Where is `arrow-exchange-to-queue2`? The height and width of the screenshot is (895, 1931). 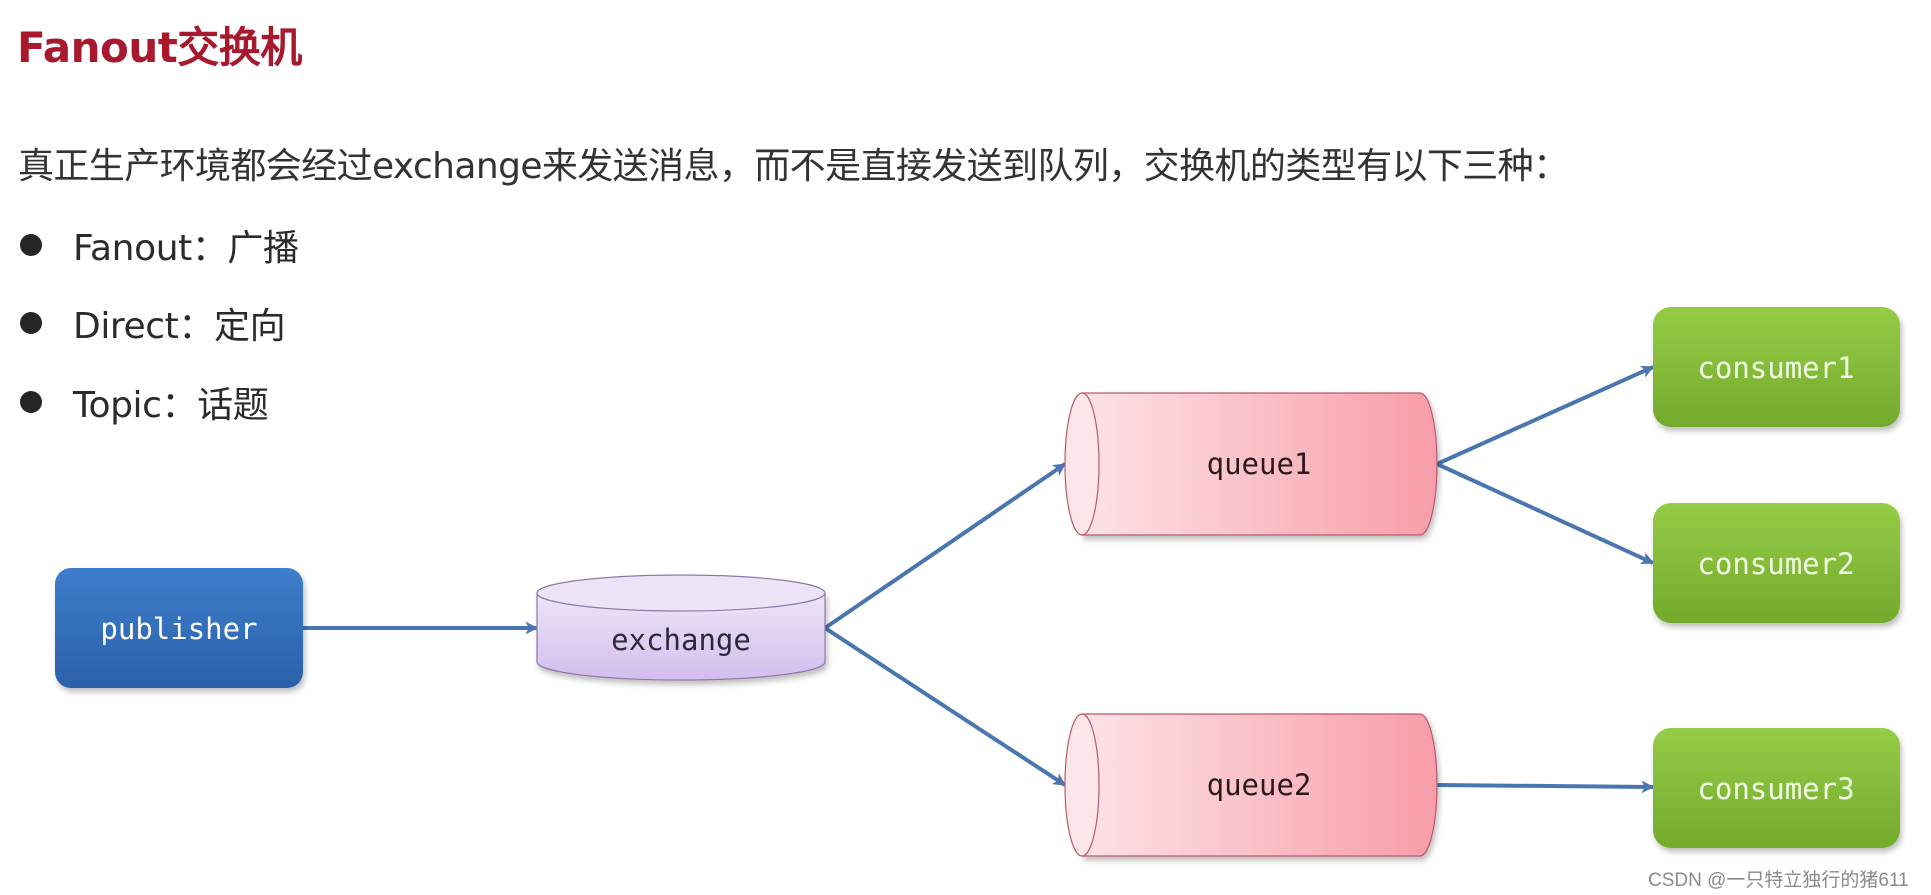
arrow-exchange-to-queue2 is located at coordinates (945, 706).